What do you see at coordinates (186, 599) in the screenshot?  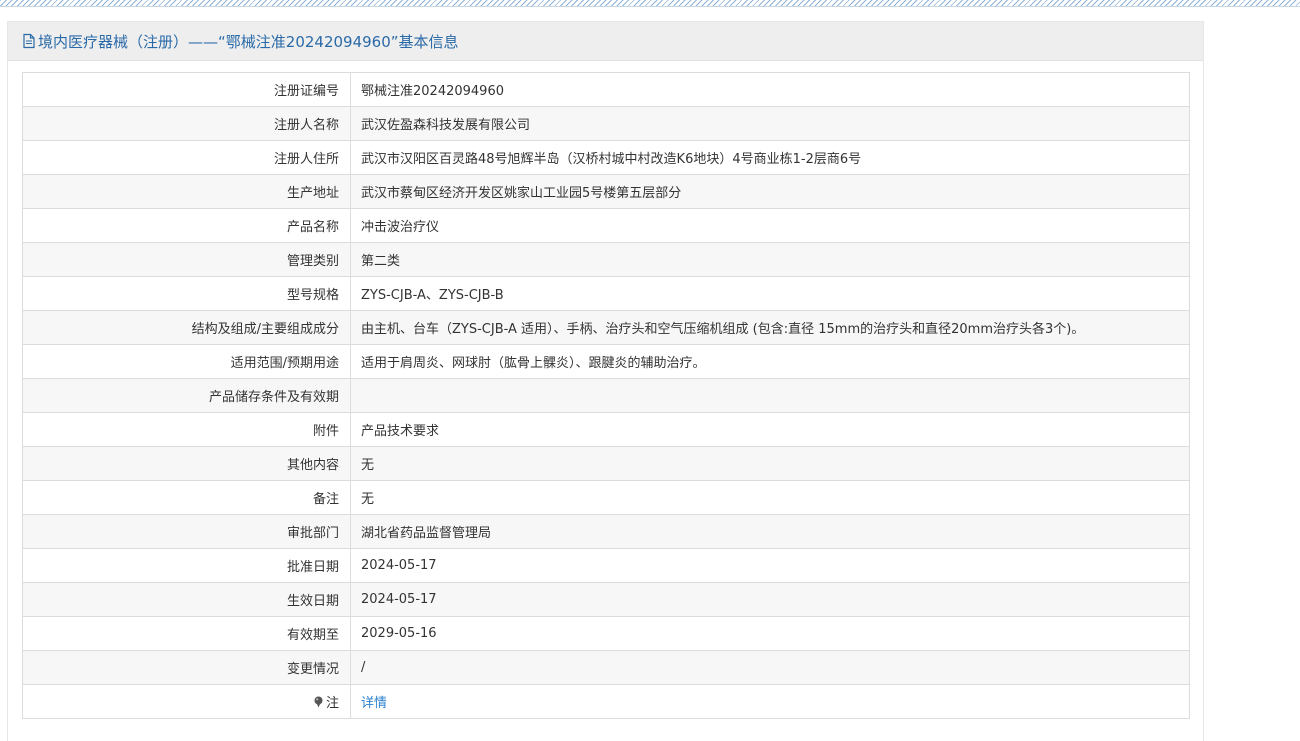 I see `field-label: 生效日期` at bounding box center [186, 599].